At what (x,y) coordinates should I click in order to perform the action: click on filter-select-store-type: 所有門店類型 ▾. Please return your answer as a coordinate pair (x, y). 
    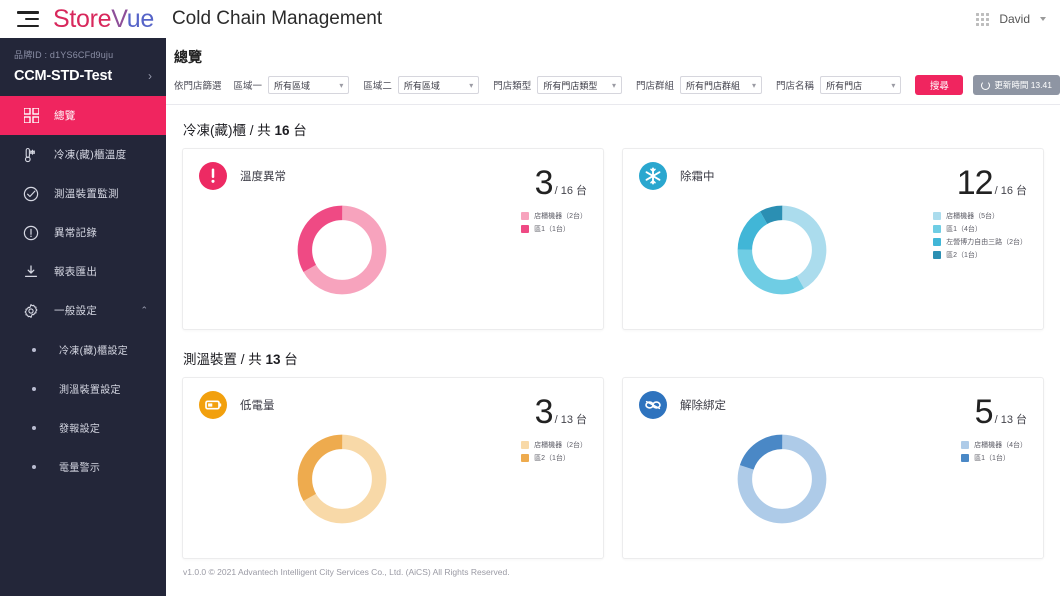
    Looking at the image, I should click on (579, 85).